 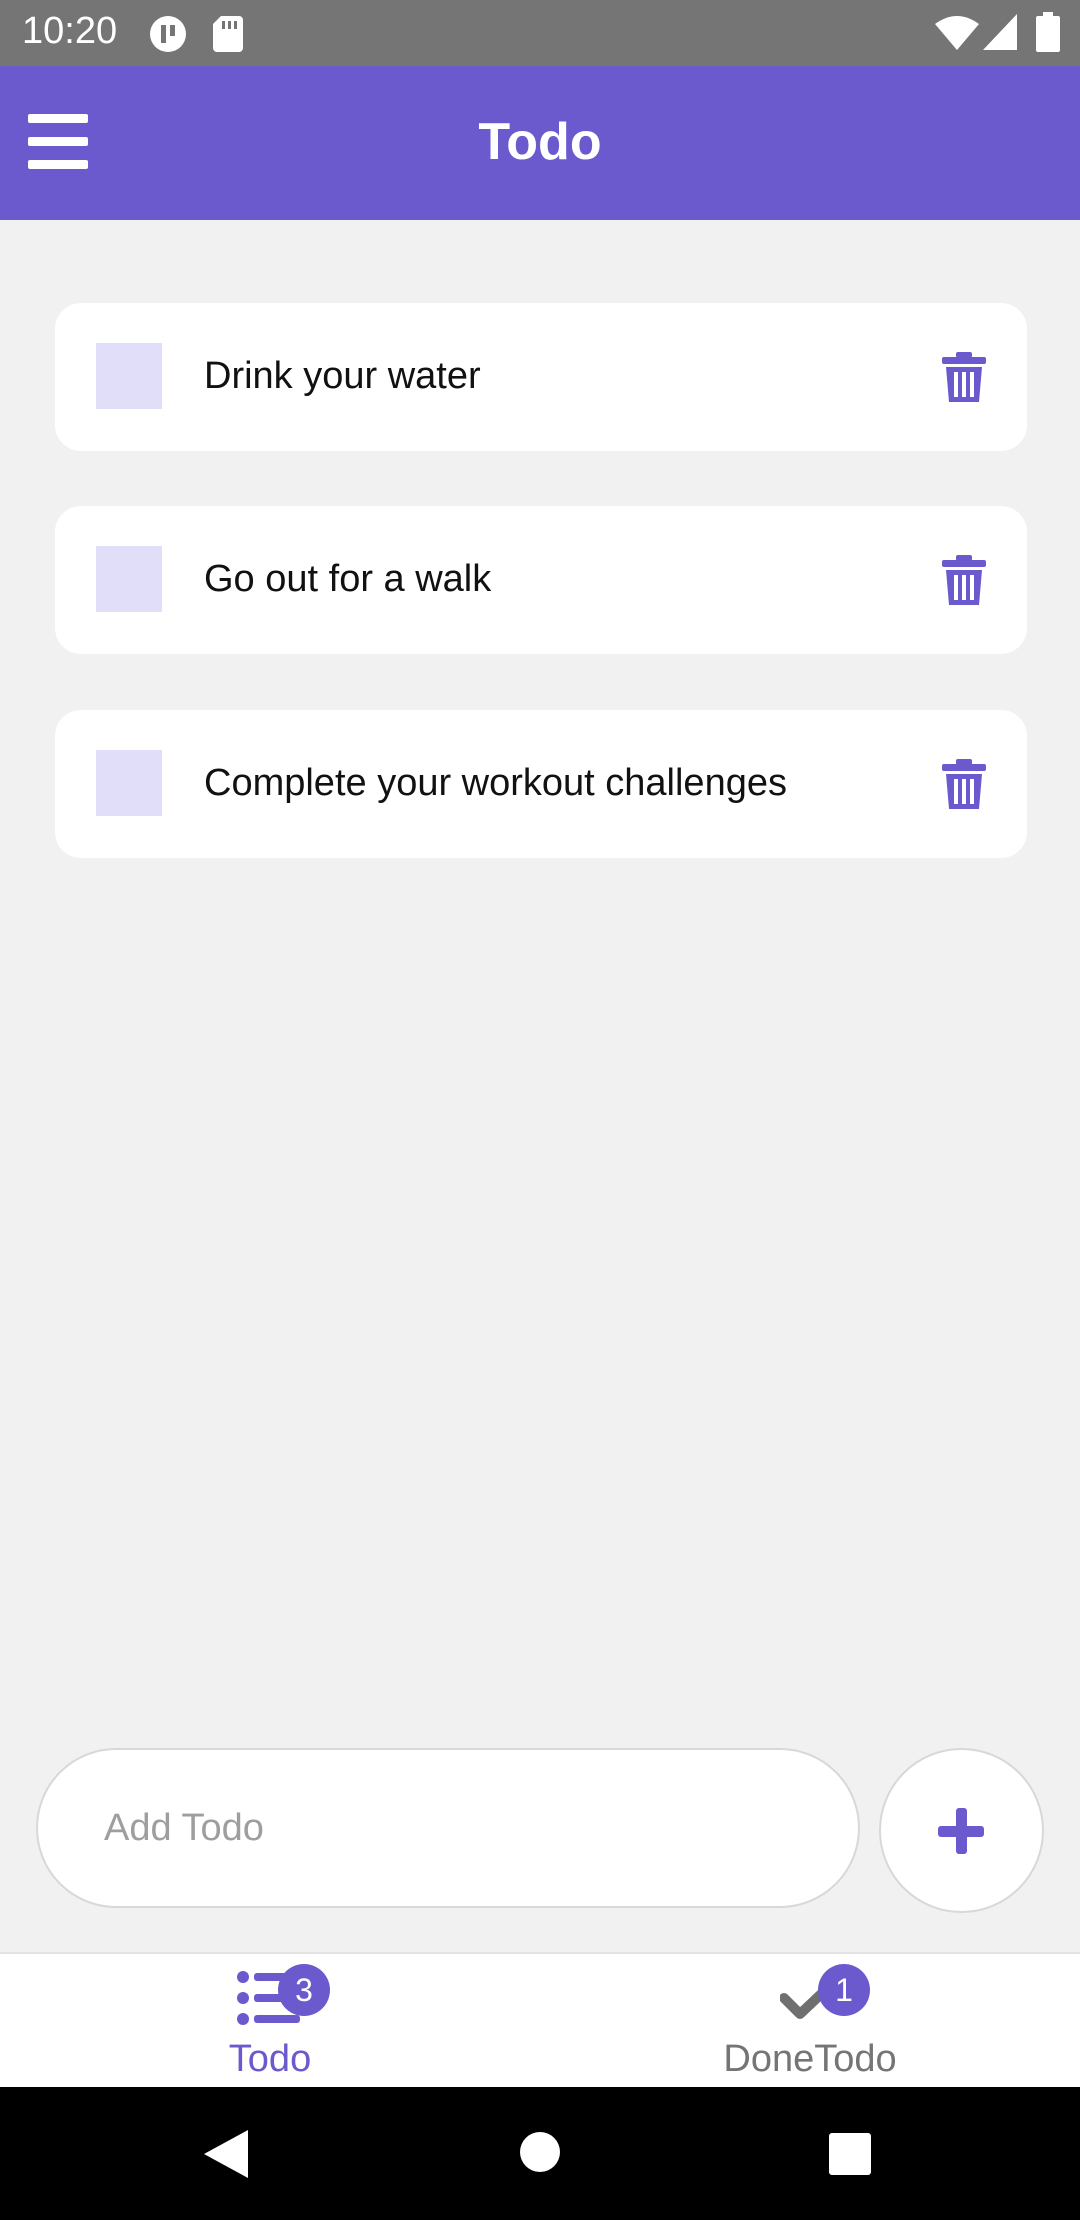 What do you see at coordinates (540, 33) in the screenshot?
I see `status-bar: 10:20` at bounding box center [540, 33].